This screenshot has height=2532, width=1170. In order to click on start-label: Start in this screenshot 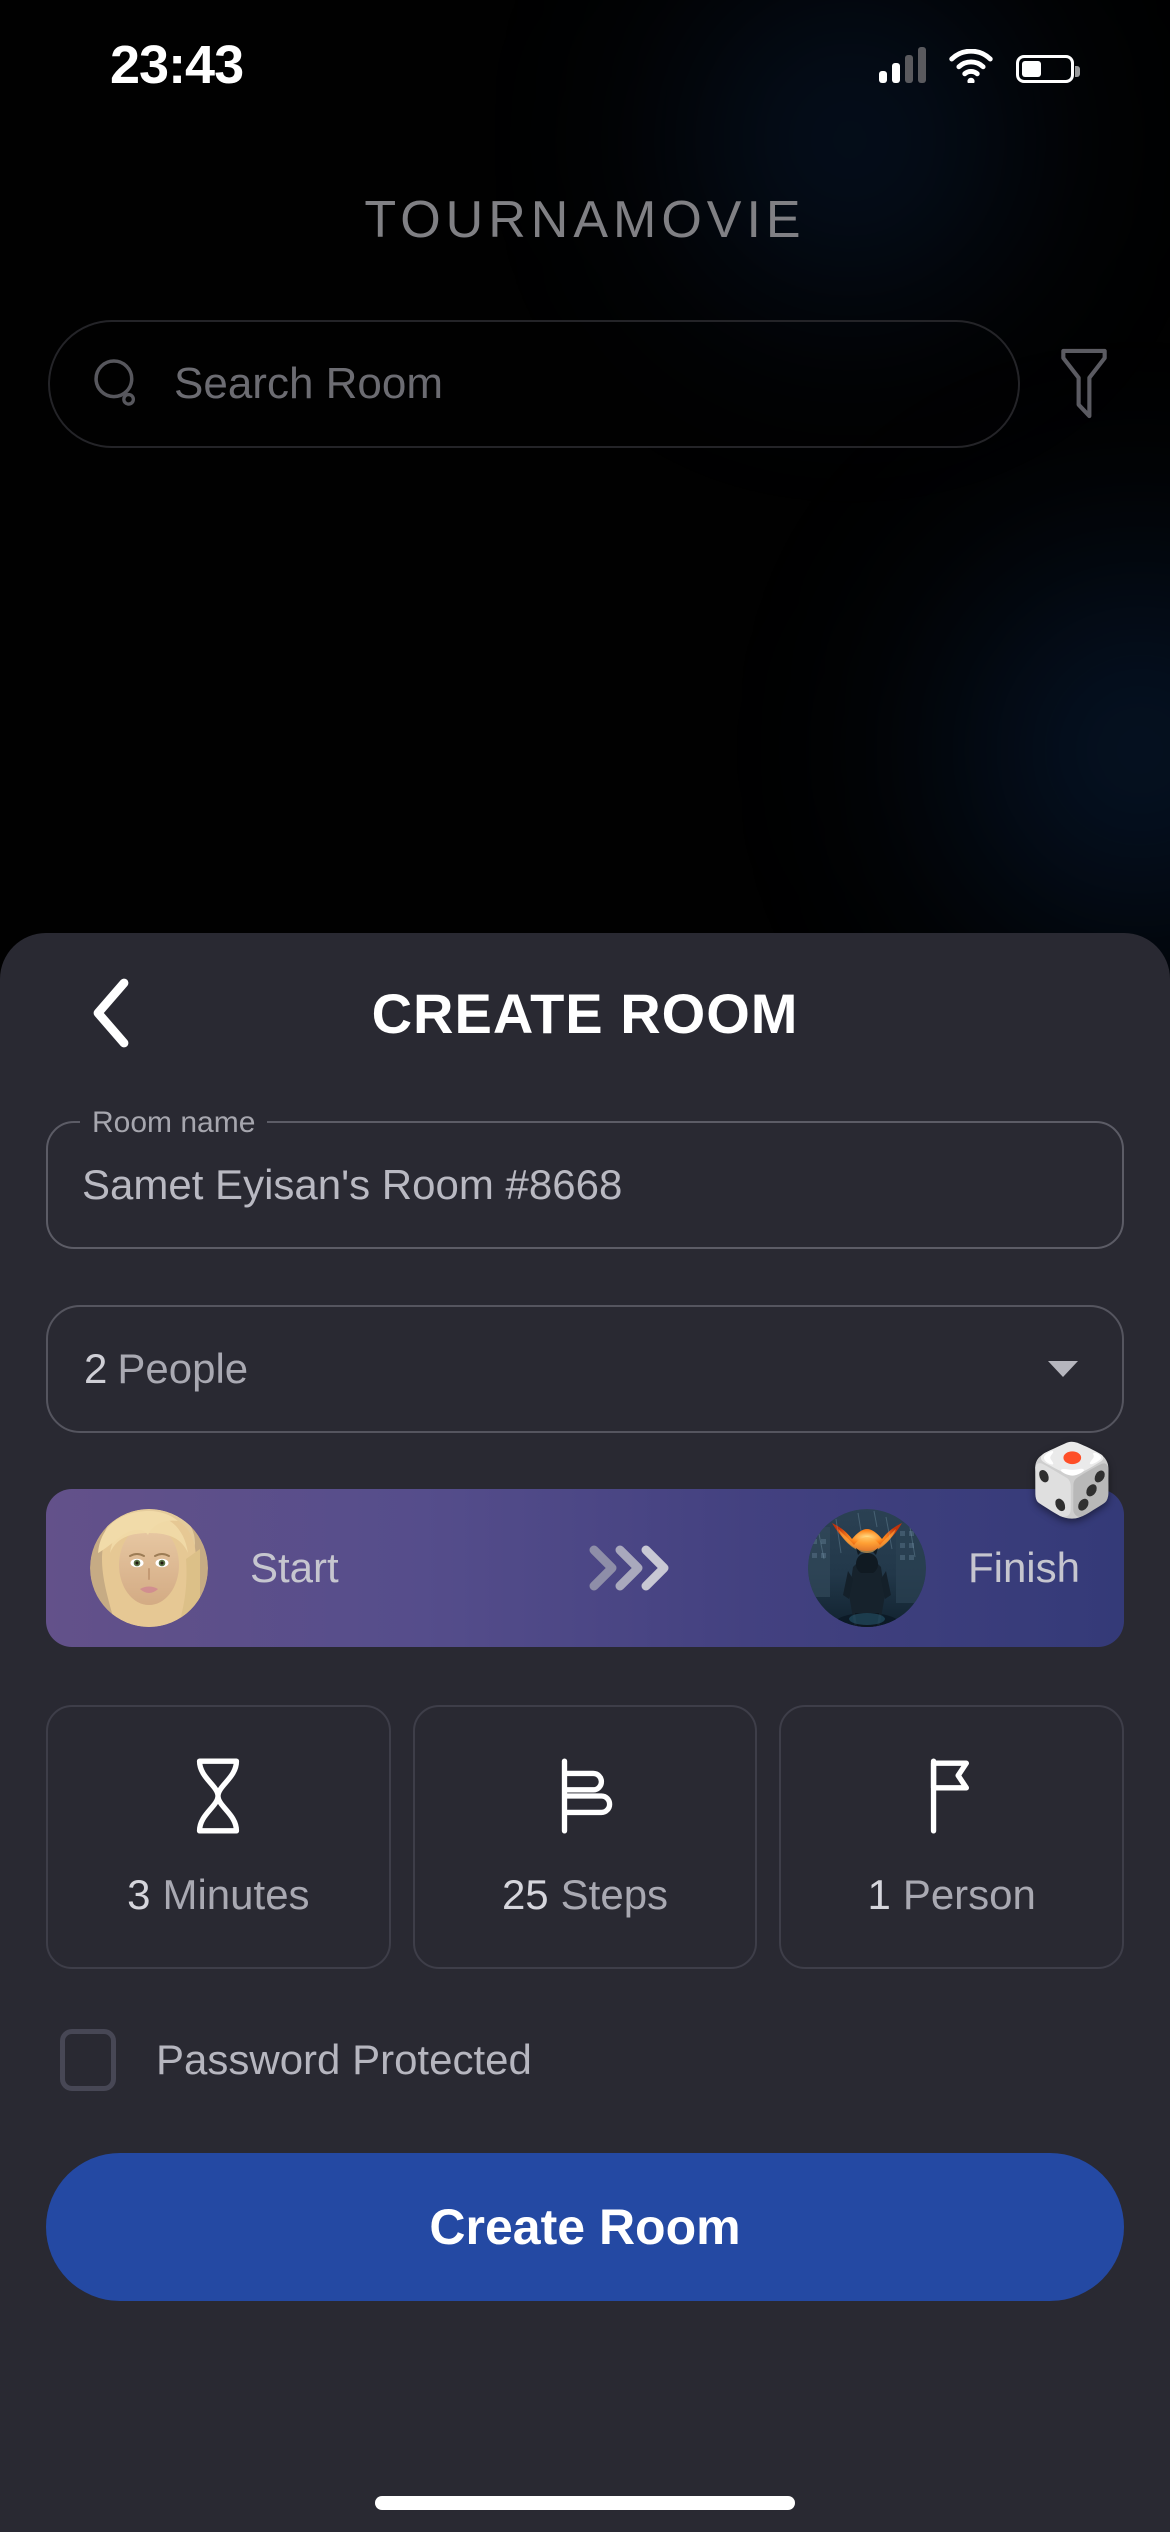, I will do `click(294, 1567)`.